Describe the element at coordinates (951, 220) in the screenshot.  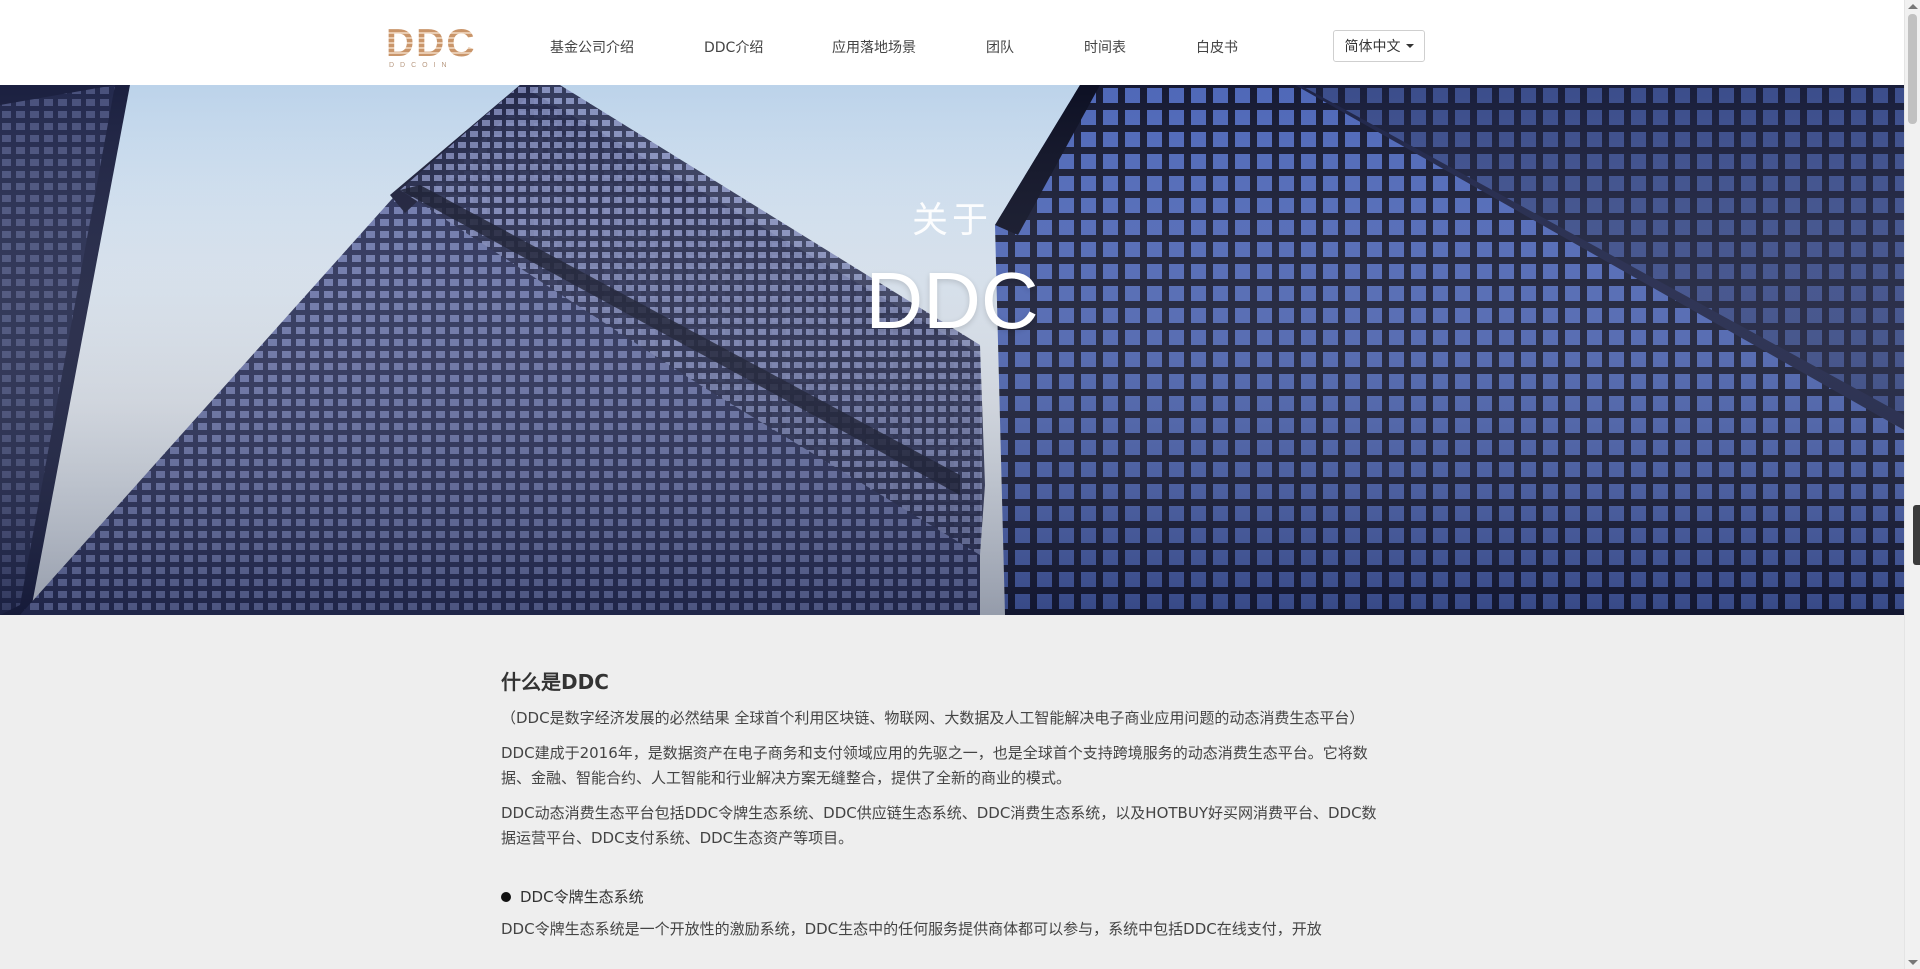
I see `hero-pretitle: 关于` at that location.